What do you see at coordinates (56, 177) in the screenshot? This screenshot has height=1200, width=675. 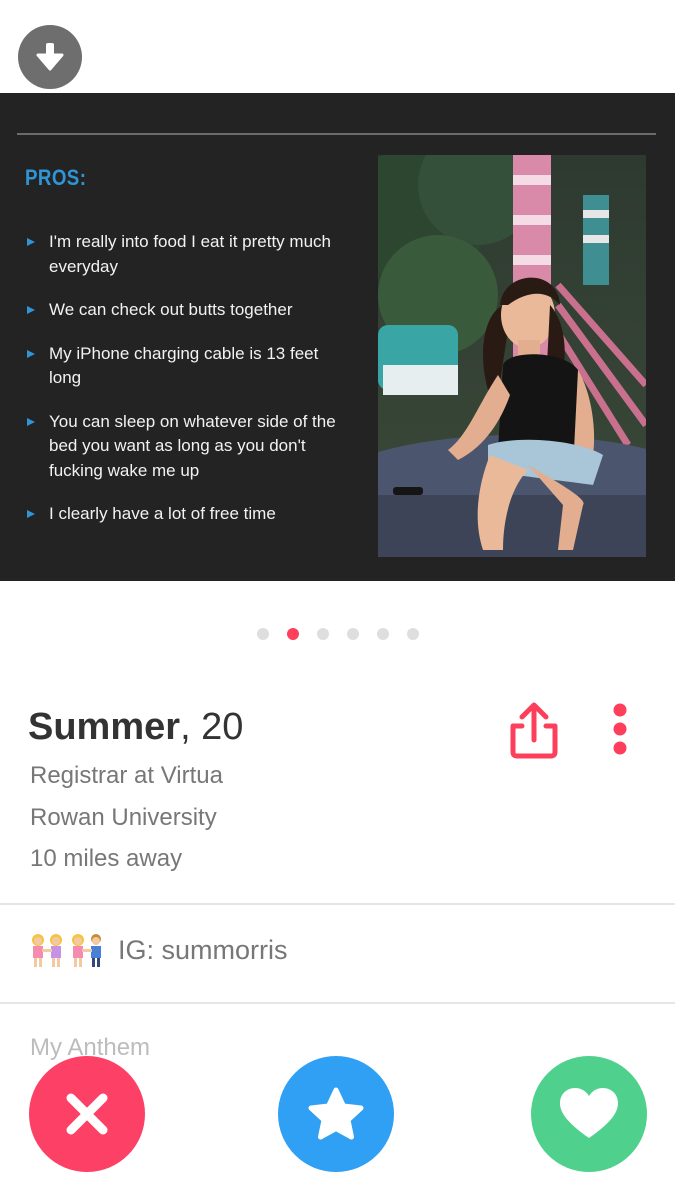 I see `pros-heading: PROS:` at bounding box center [56, 177].